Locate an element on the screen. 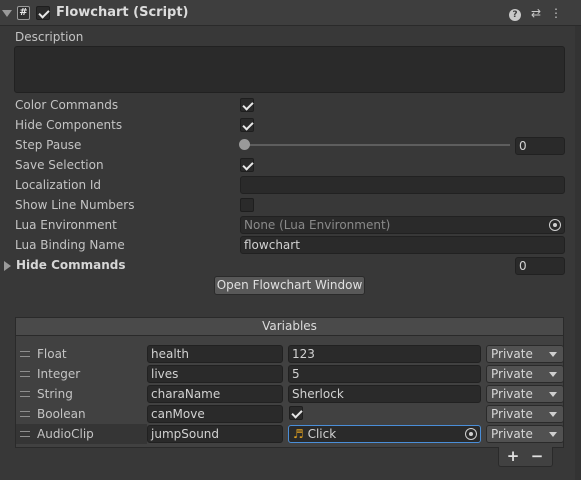 The image size is (581, 480). hide-commands-count-field: 0 is located at coordinates (540, 266).